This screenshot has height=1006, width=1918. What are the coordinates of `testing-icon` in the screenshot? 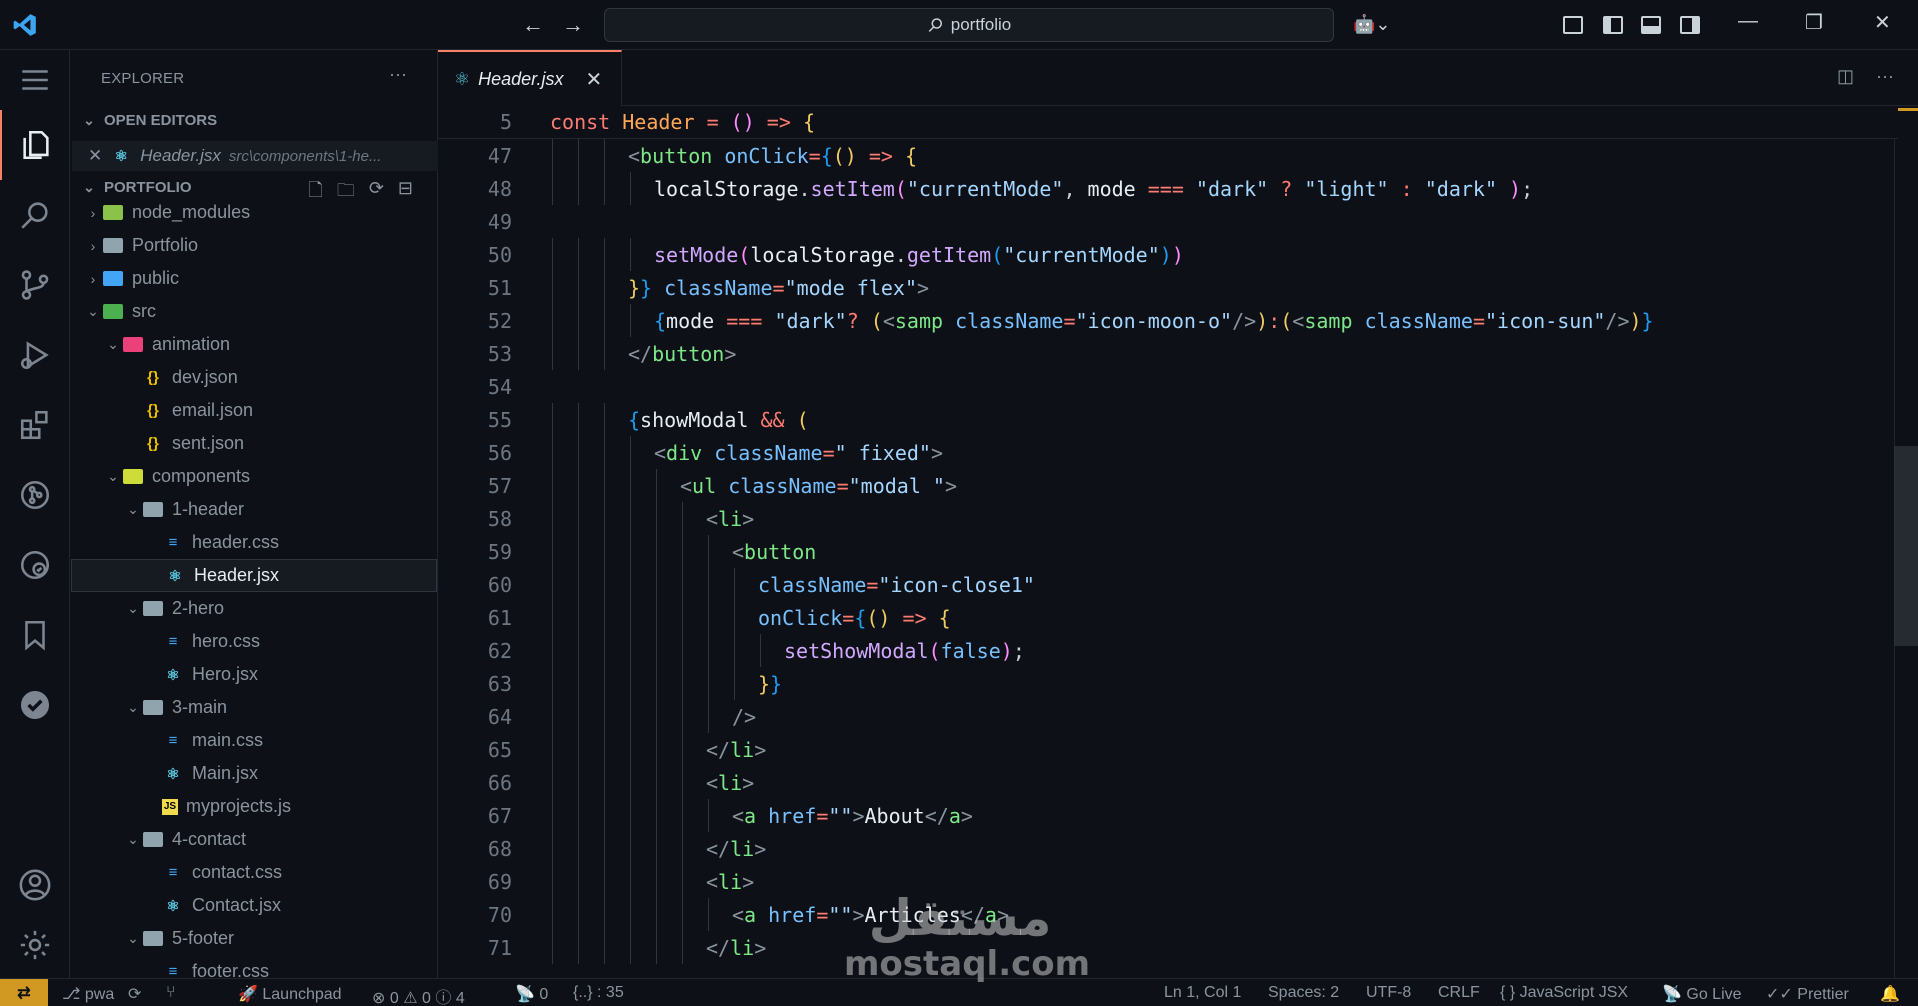 It's located at (35, 705).